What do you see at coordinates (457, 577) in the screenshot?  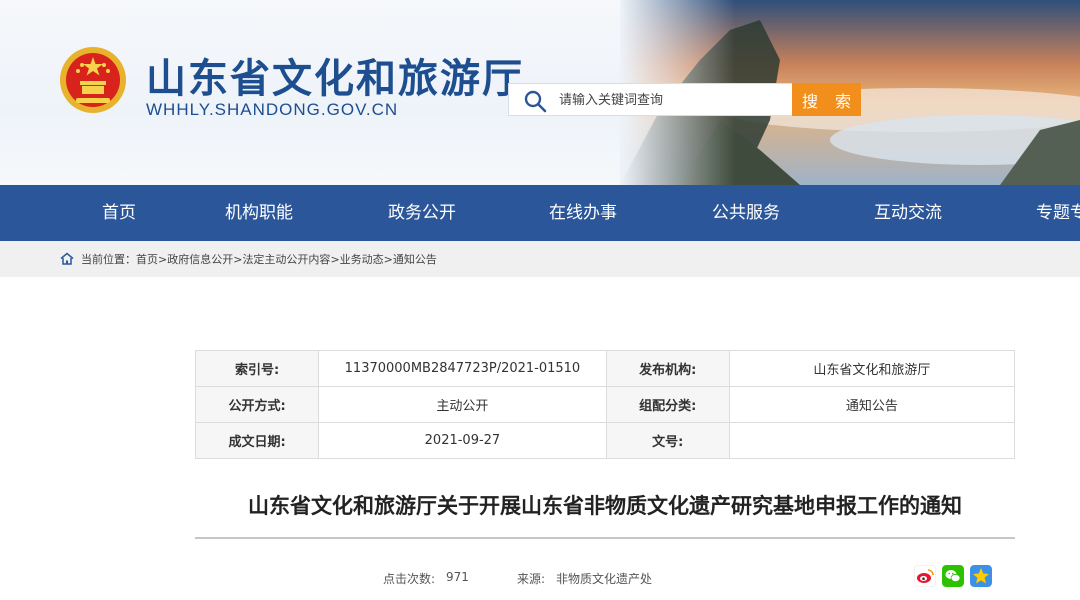 I see `clicks-count: 971` at bounding box center [457, 577].